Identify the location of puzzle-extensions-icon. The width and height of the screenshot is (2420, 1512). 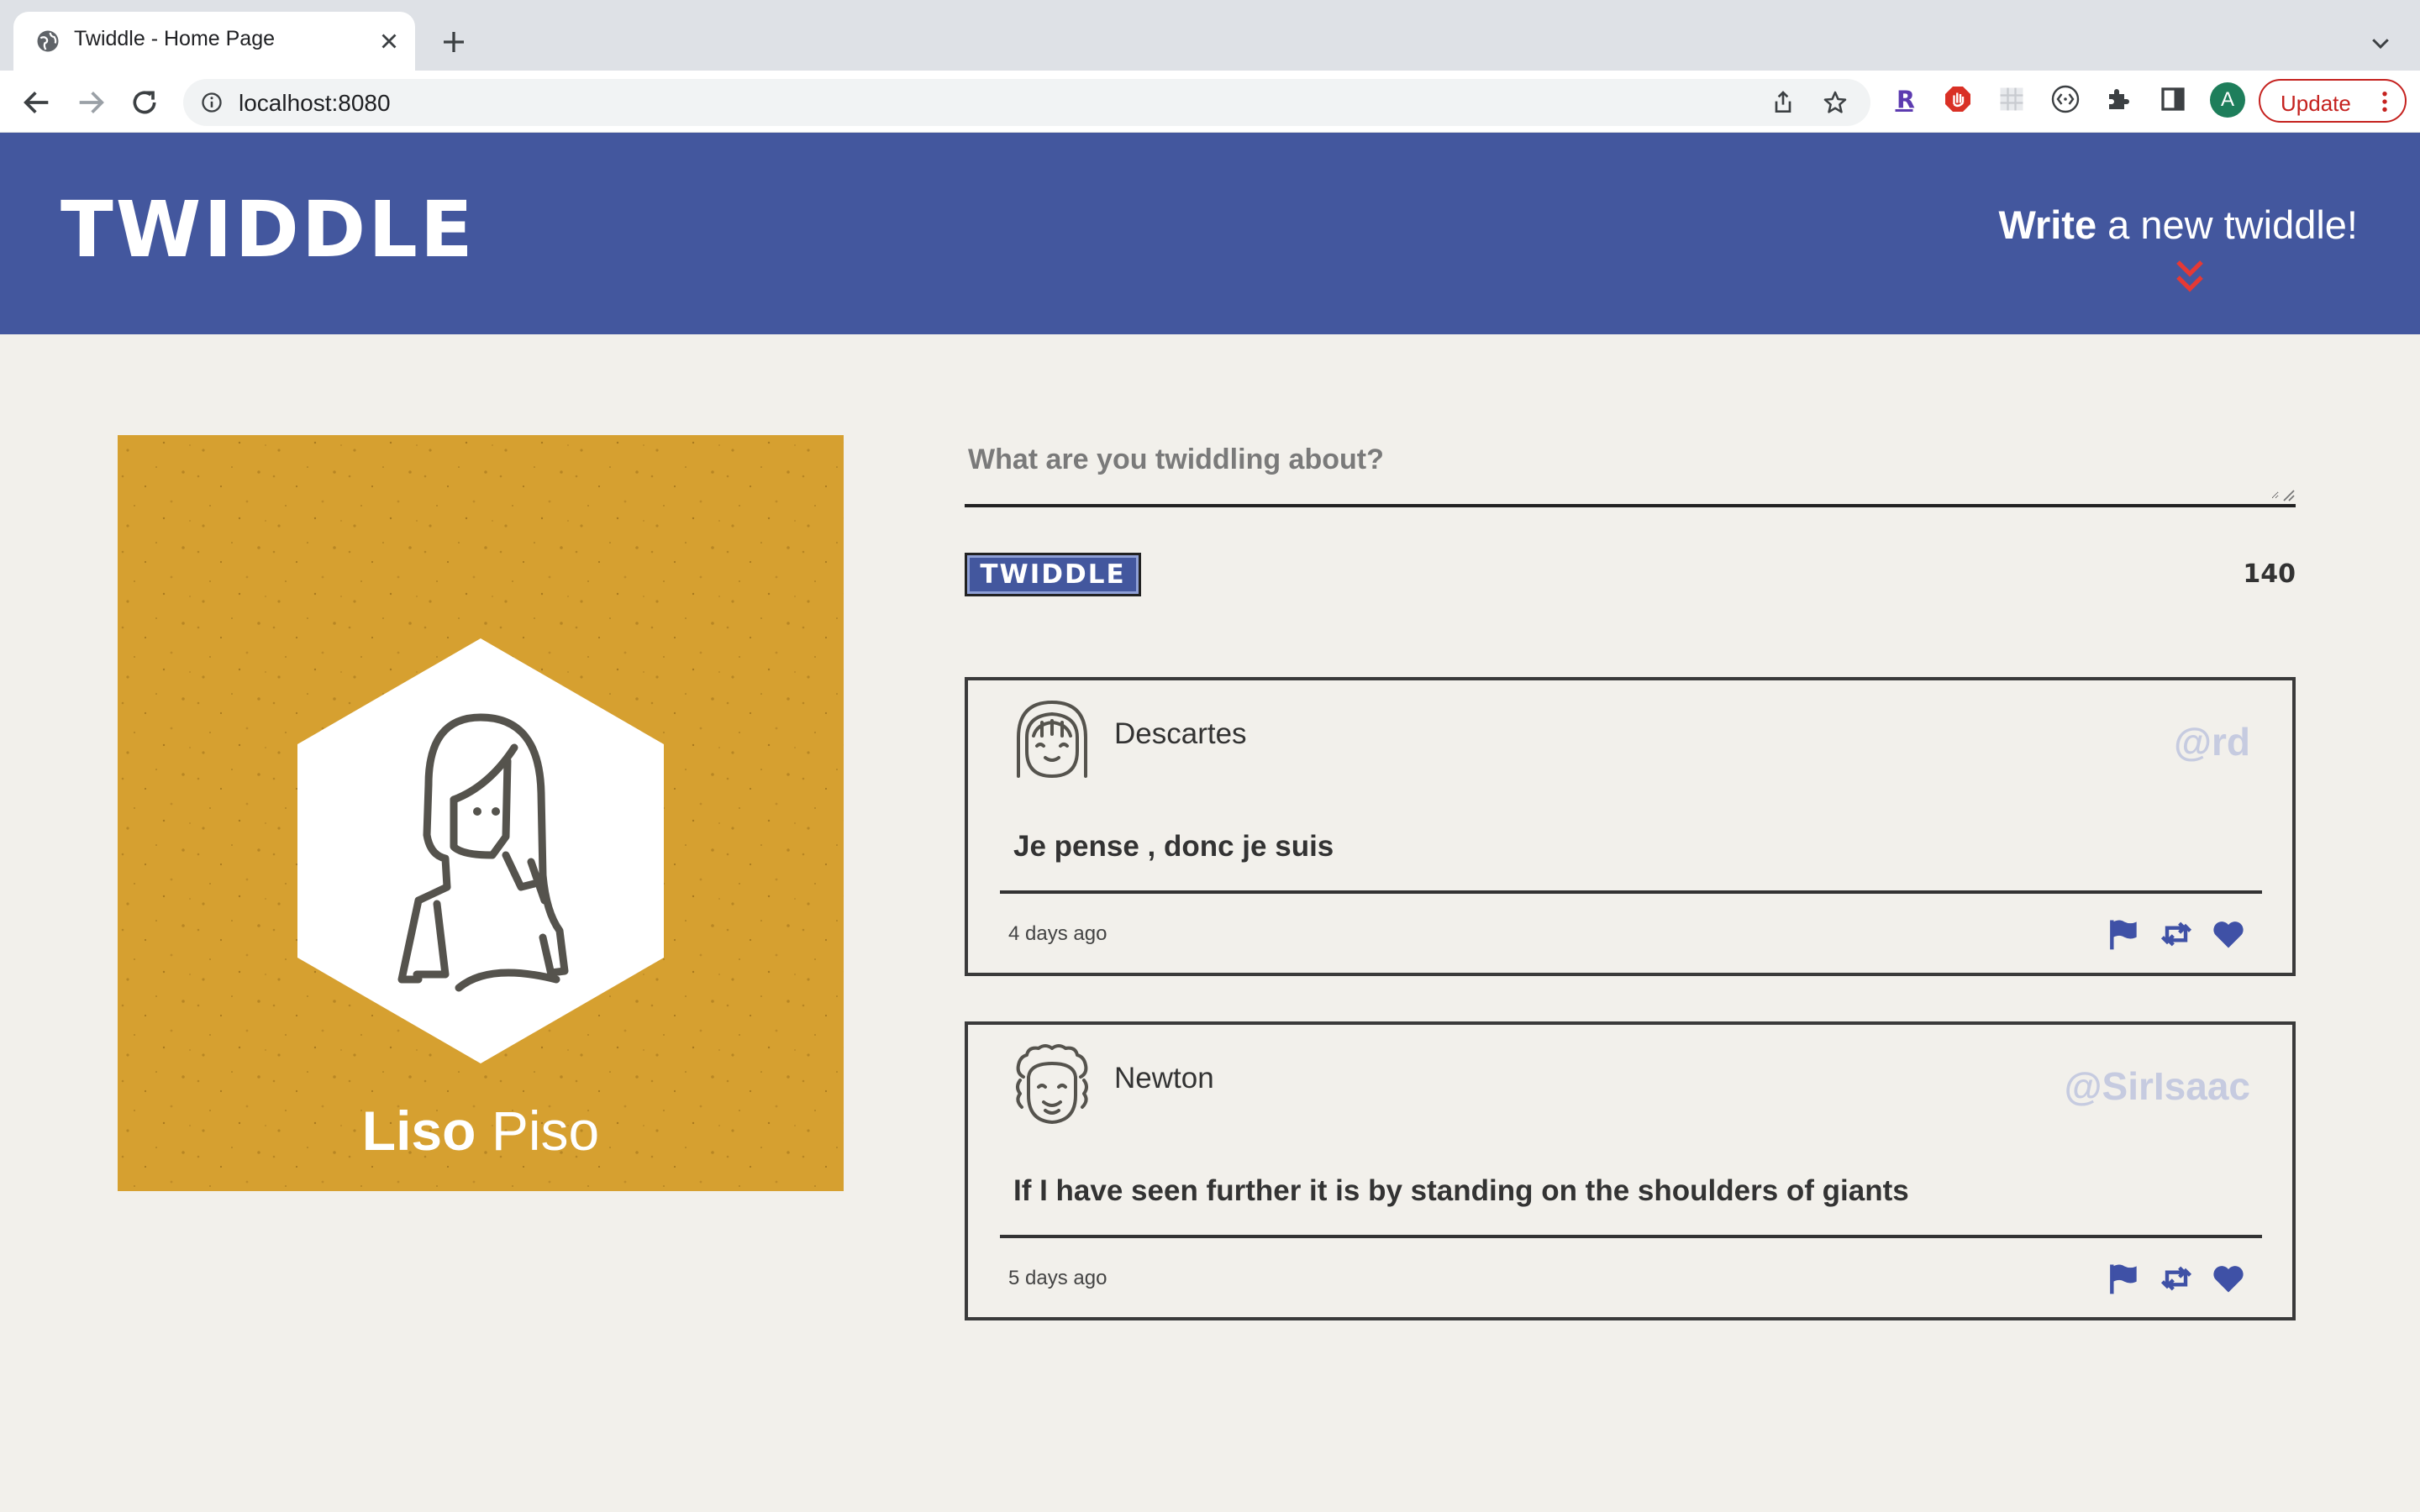
(2119, 99).